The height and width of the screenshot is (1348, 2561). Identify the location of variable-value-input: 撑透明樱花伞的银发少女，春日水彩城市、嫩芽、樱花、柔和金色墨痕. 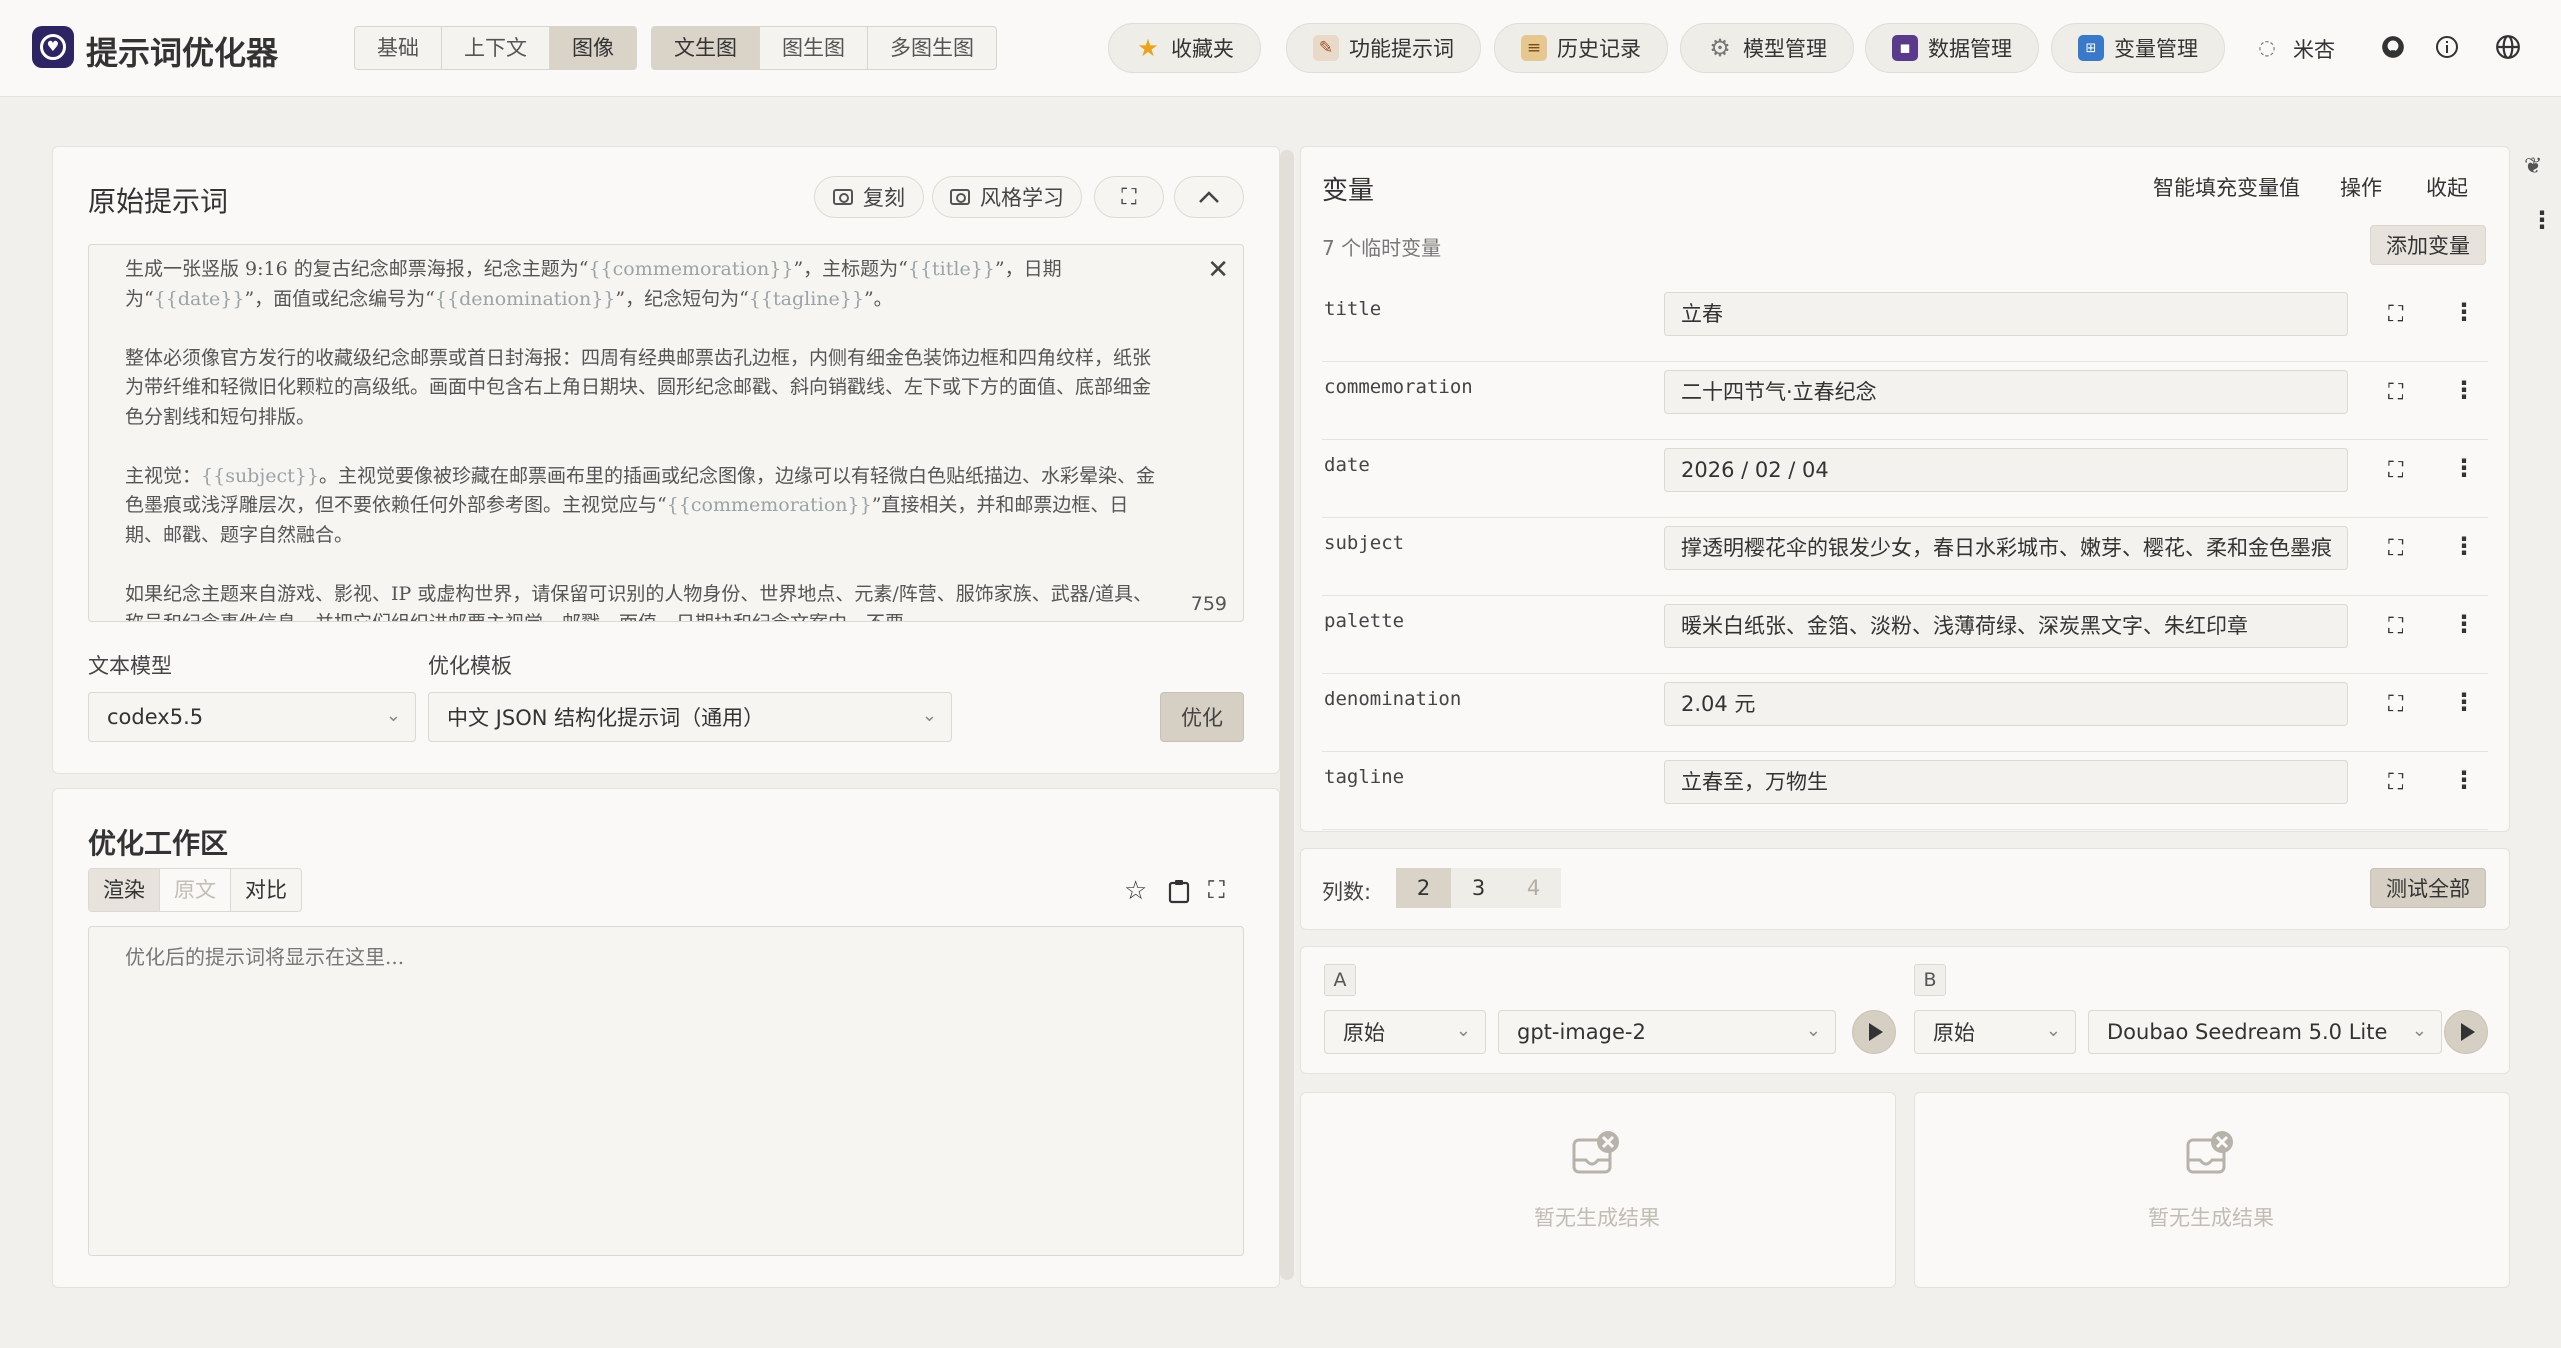
(2006, 548).